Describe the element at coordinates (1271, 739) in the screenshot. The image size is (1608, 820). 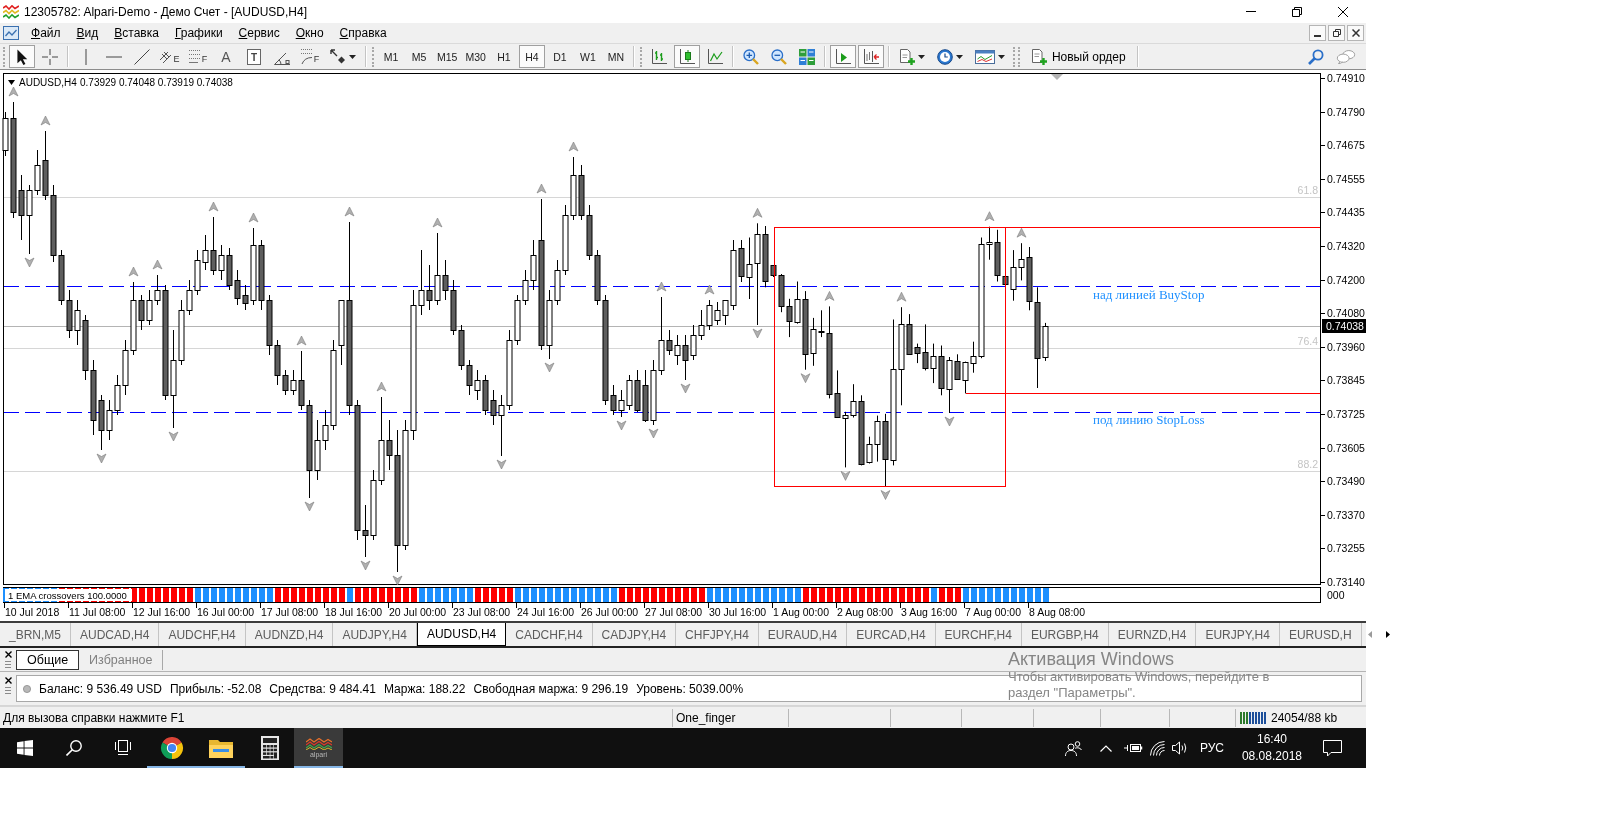
I see `clock-time: 16:40` at that location.